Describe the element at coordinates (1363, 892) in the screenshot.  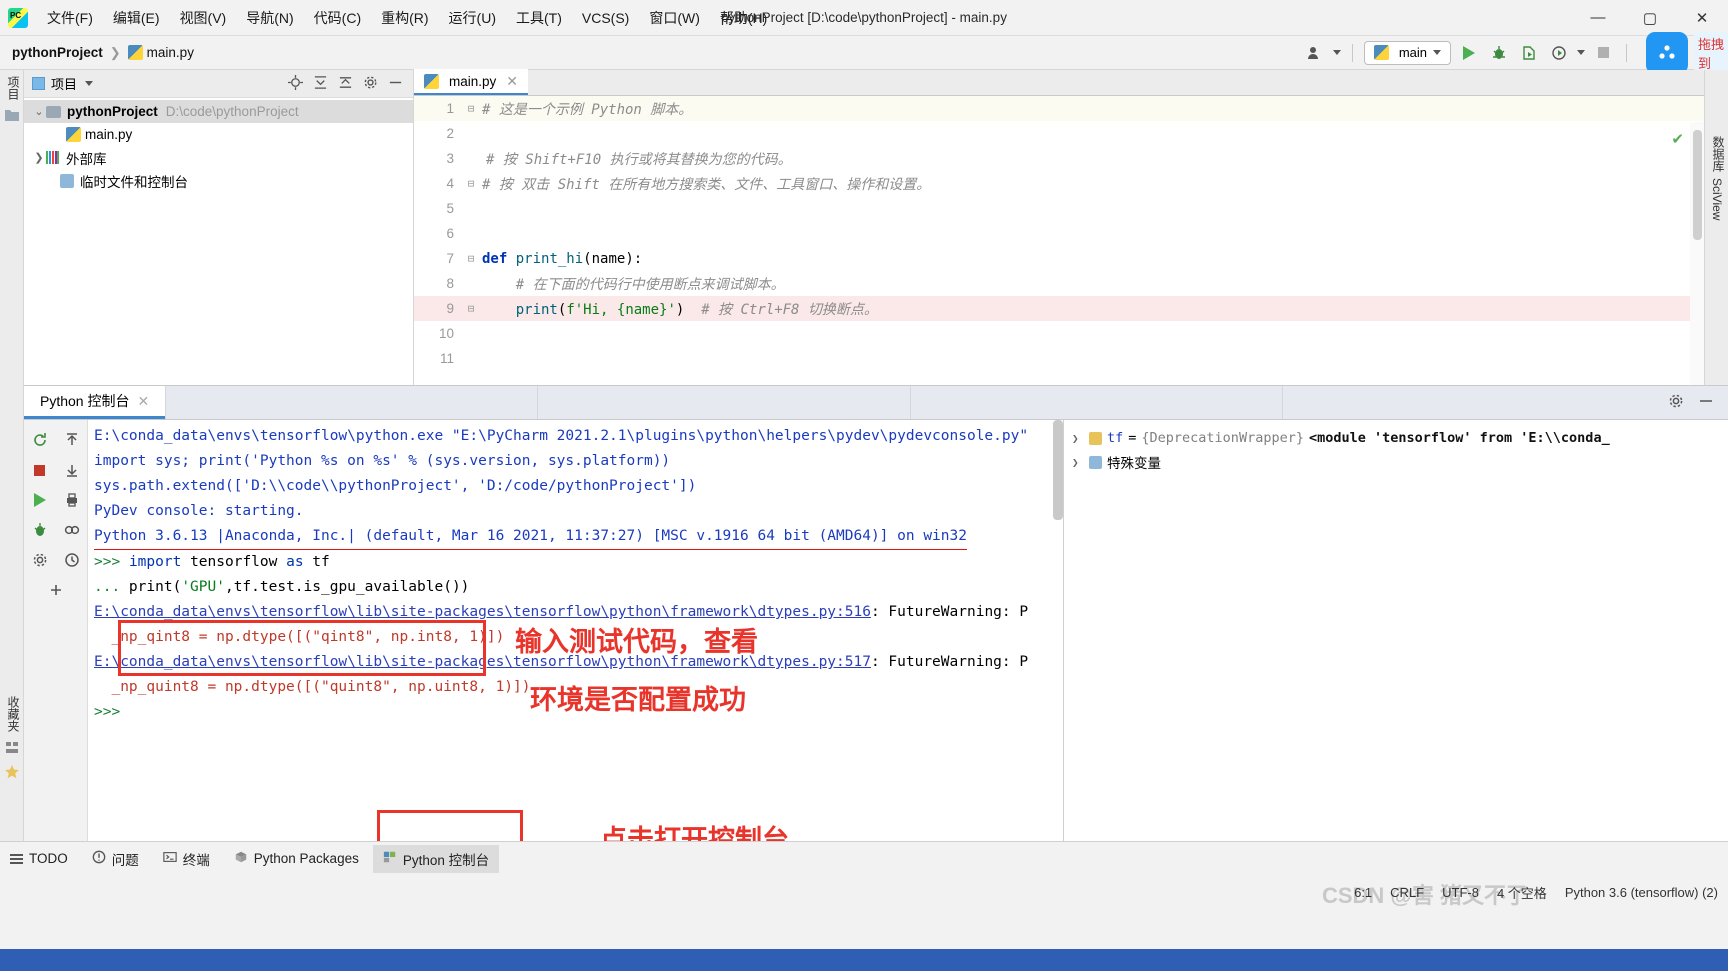
I see `status-caret-position: 6:1` at that location.